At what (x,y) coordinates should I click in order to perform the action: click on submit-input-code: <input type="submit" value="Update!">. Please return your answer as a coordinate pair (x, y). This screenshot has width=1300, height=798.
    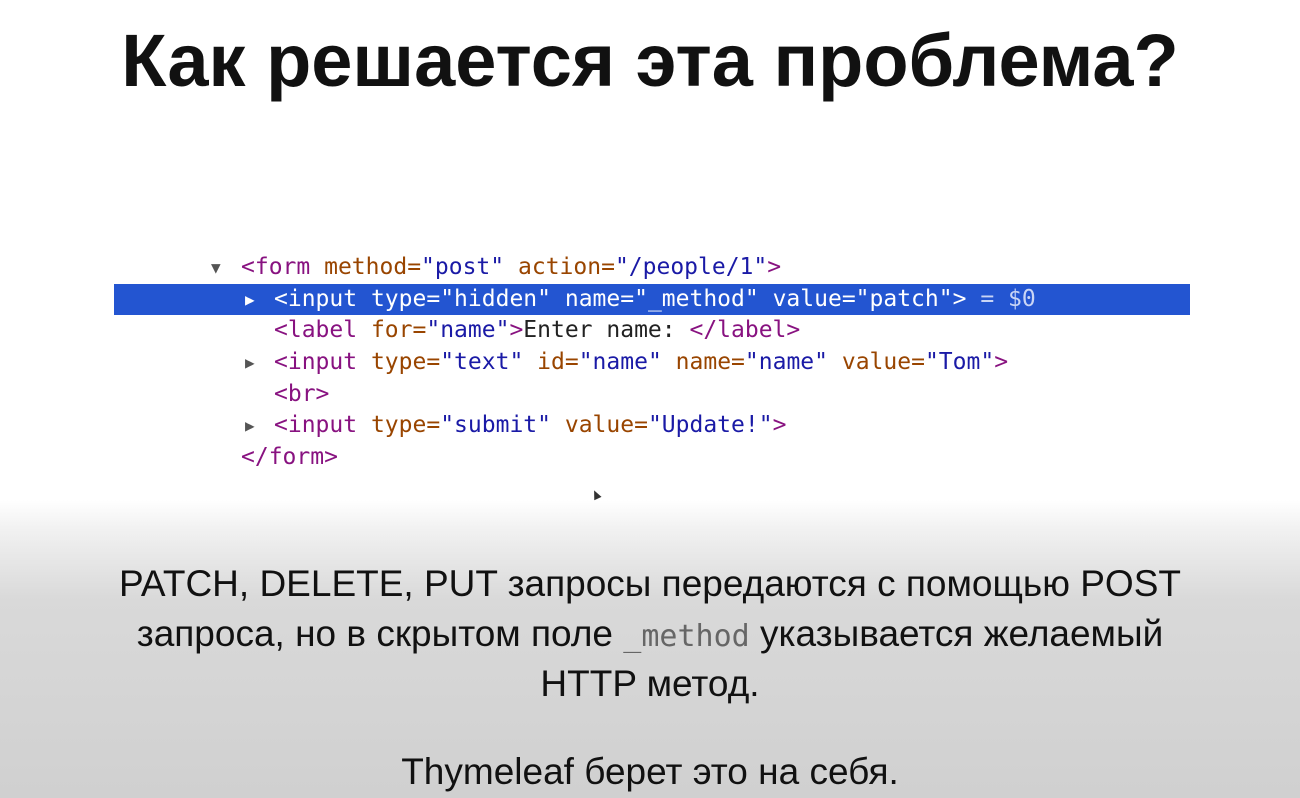
    Looking at the image, I should click on (530, 425).